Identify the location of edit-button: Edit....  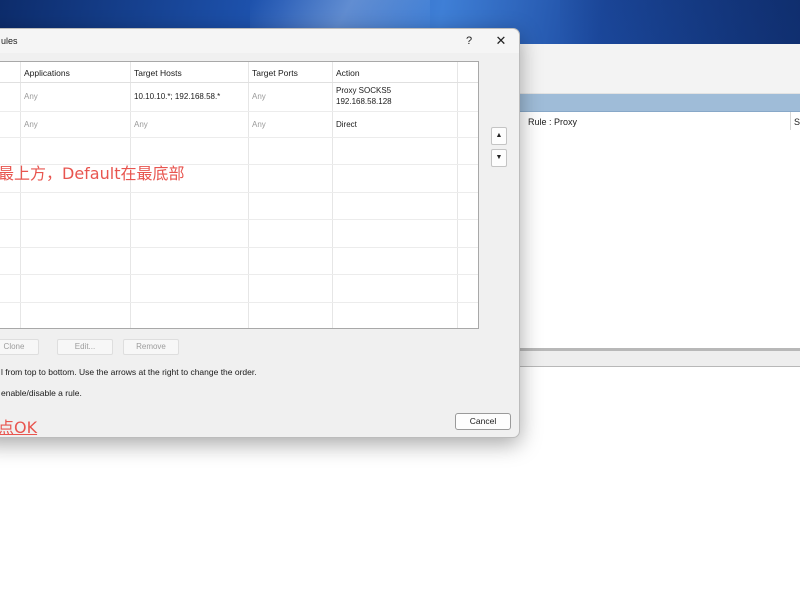
(85, 347).